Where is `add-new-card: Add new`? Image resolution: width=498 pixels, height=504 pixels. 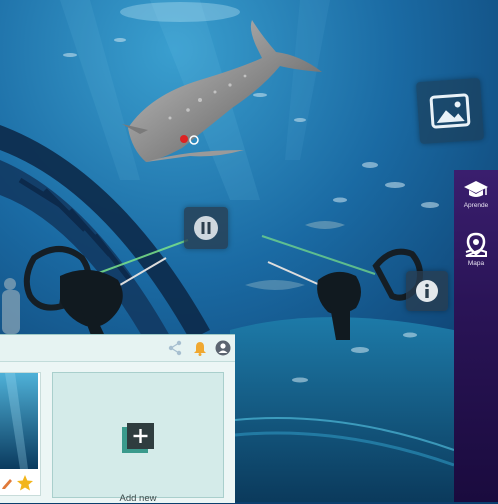 add-new-card: Add new is located at coordinates (138, 438).